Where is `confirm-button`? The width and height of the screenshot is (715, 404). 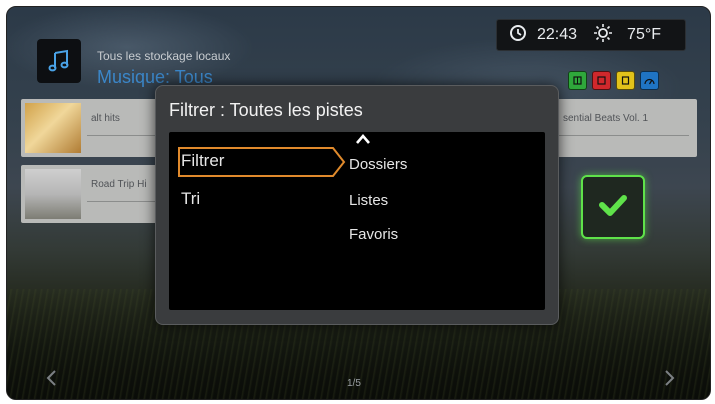
confirm-button is located at coordinates (613, 207).